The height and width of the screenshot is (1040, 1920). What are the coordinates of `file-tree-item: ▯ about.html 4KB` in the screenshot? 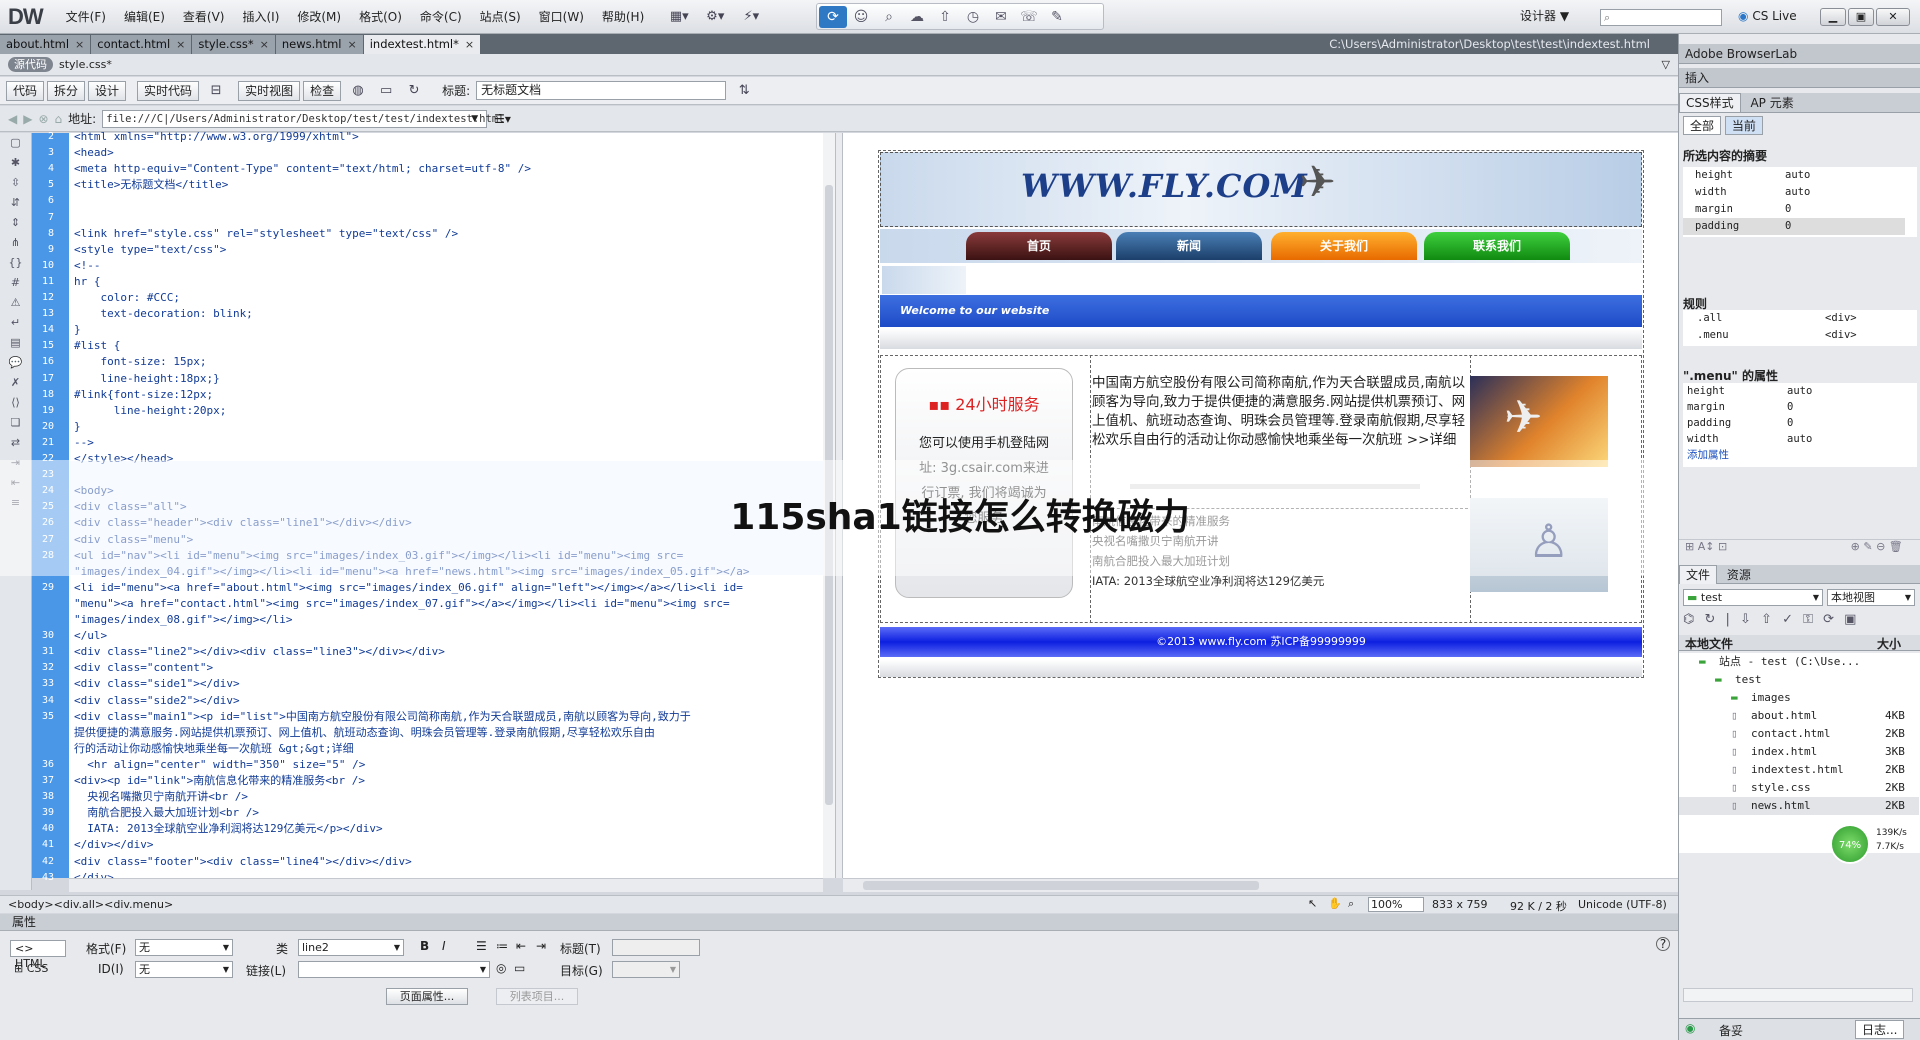 It's located at (1799, 716).